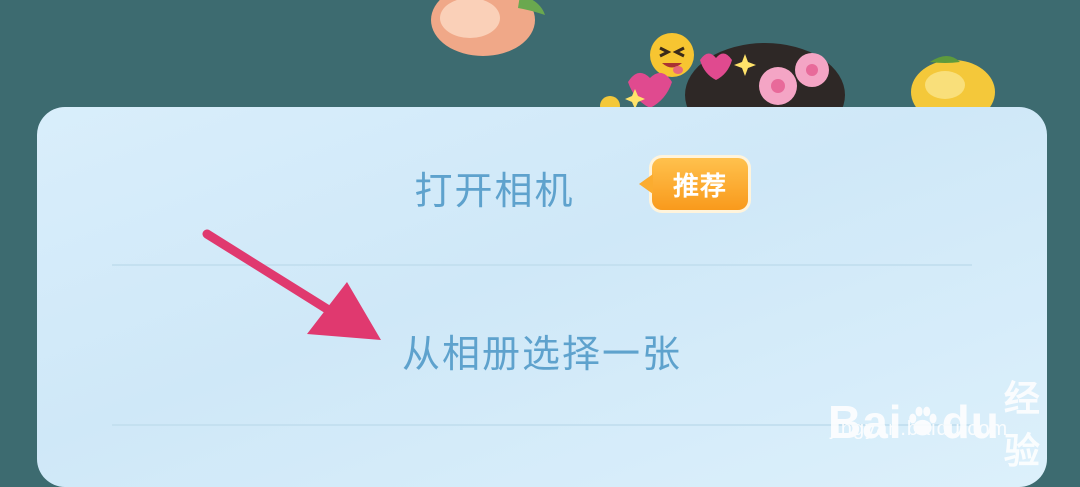 This screenshot has width=1080, height=487. What do you see at coordinates (1022, 424) in the screenshot?
I see `watermark-logo-cn: 经验` at bounding box center [1022, 424].